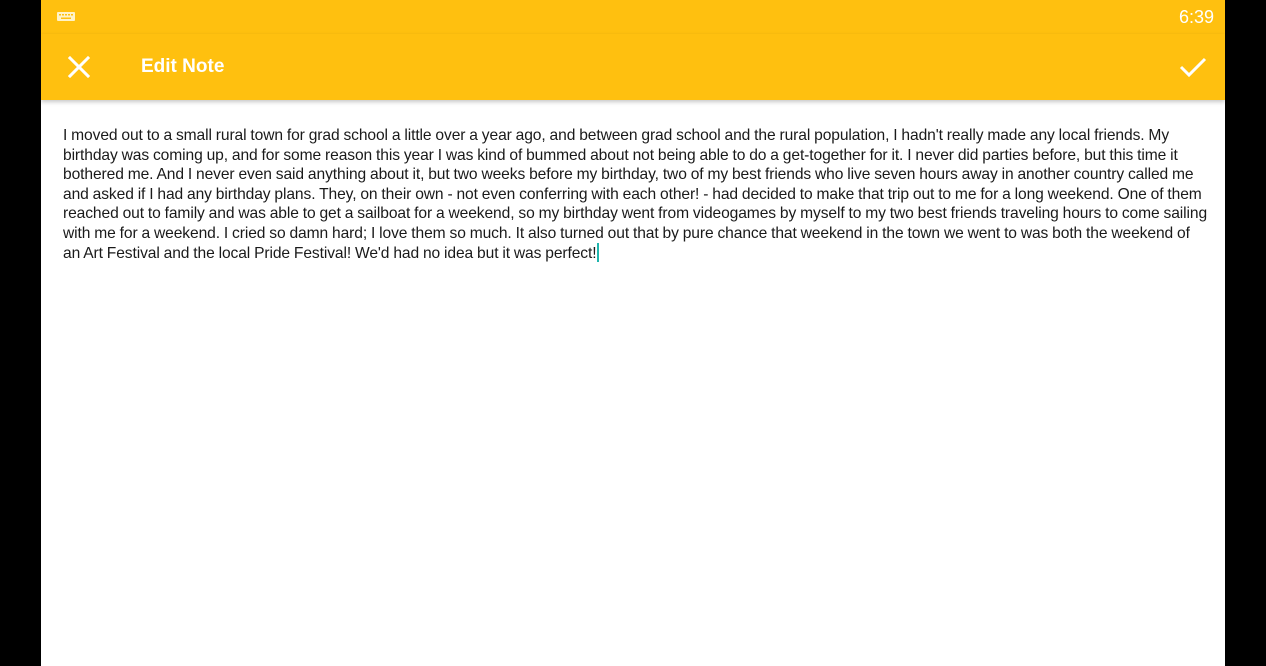 The image size is (1266, 666). Describe the element at coordinates (66, 16) in the screenshot. I see `keyboard-icon` at that location.